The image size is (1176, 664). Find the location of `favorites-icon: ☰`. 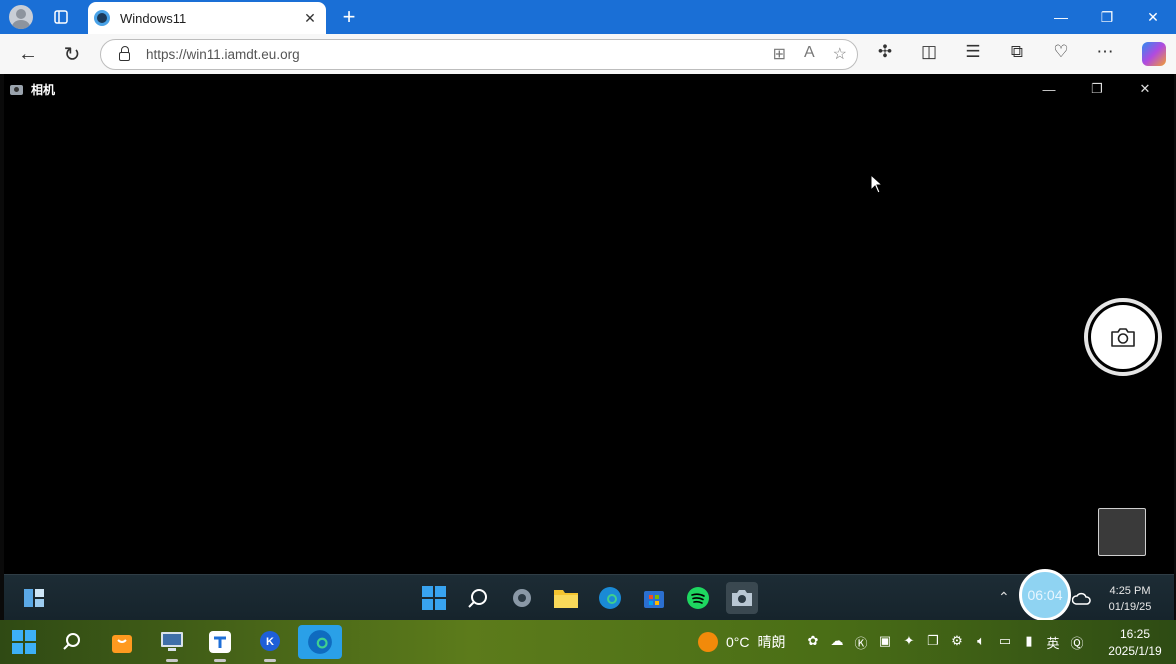

favorites-icon: ☰ is located at coordinates (973, 52).